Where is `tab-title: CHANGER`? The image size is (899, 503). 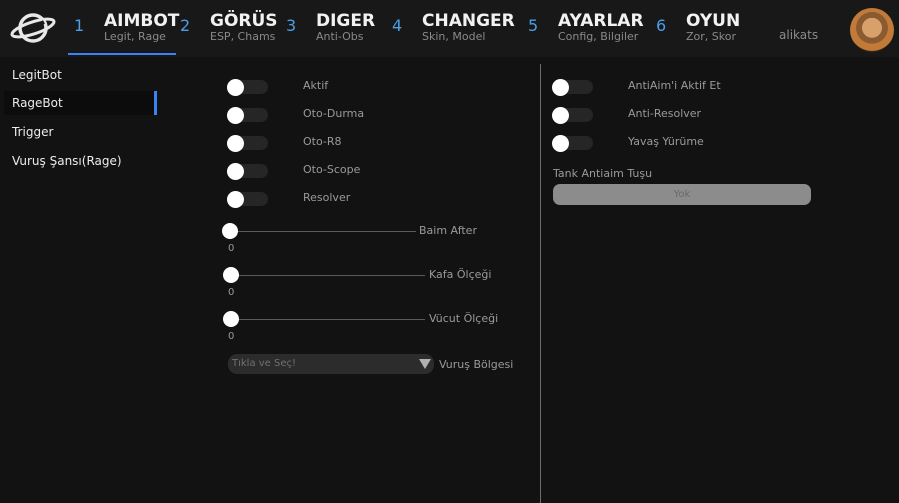 tab-title: CHANGER is located at coordinates (468, 21).